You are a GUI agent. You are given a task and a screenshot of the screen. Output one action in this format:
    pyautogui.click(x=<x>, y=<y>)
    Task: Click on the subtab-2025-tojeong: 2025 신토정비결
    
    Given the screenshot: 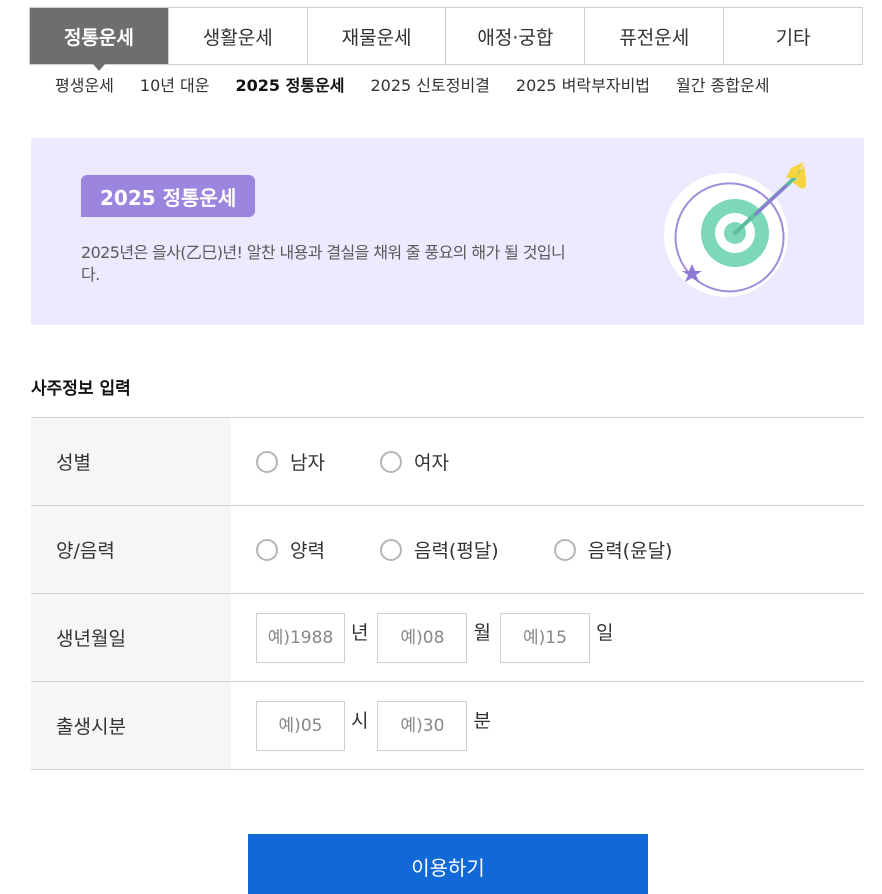 What is the action you would take?
    pyautogui.click(x=429, y=84)
    